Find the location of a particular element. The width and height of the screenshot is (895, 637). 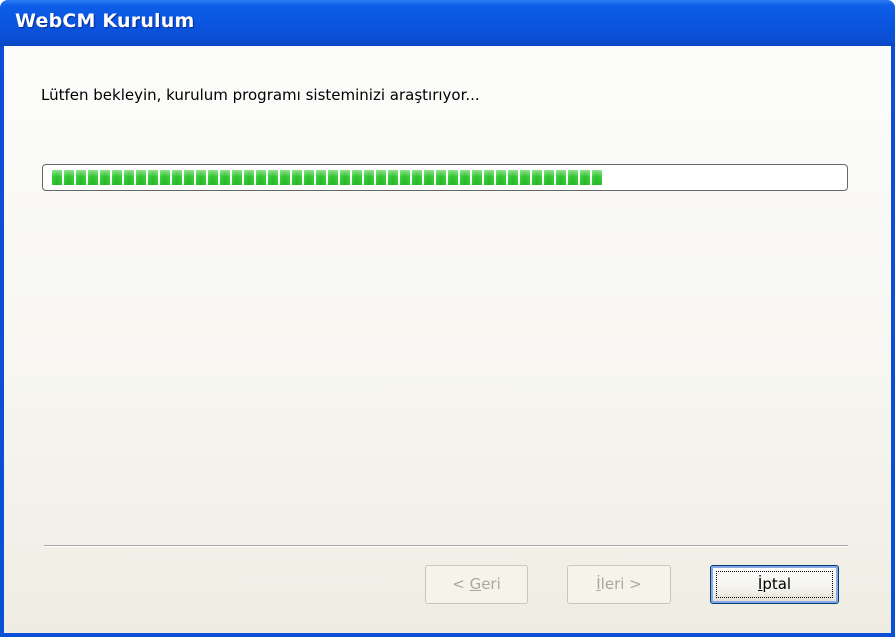

back-button: < Geri is located at coordinates (476, 584).